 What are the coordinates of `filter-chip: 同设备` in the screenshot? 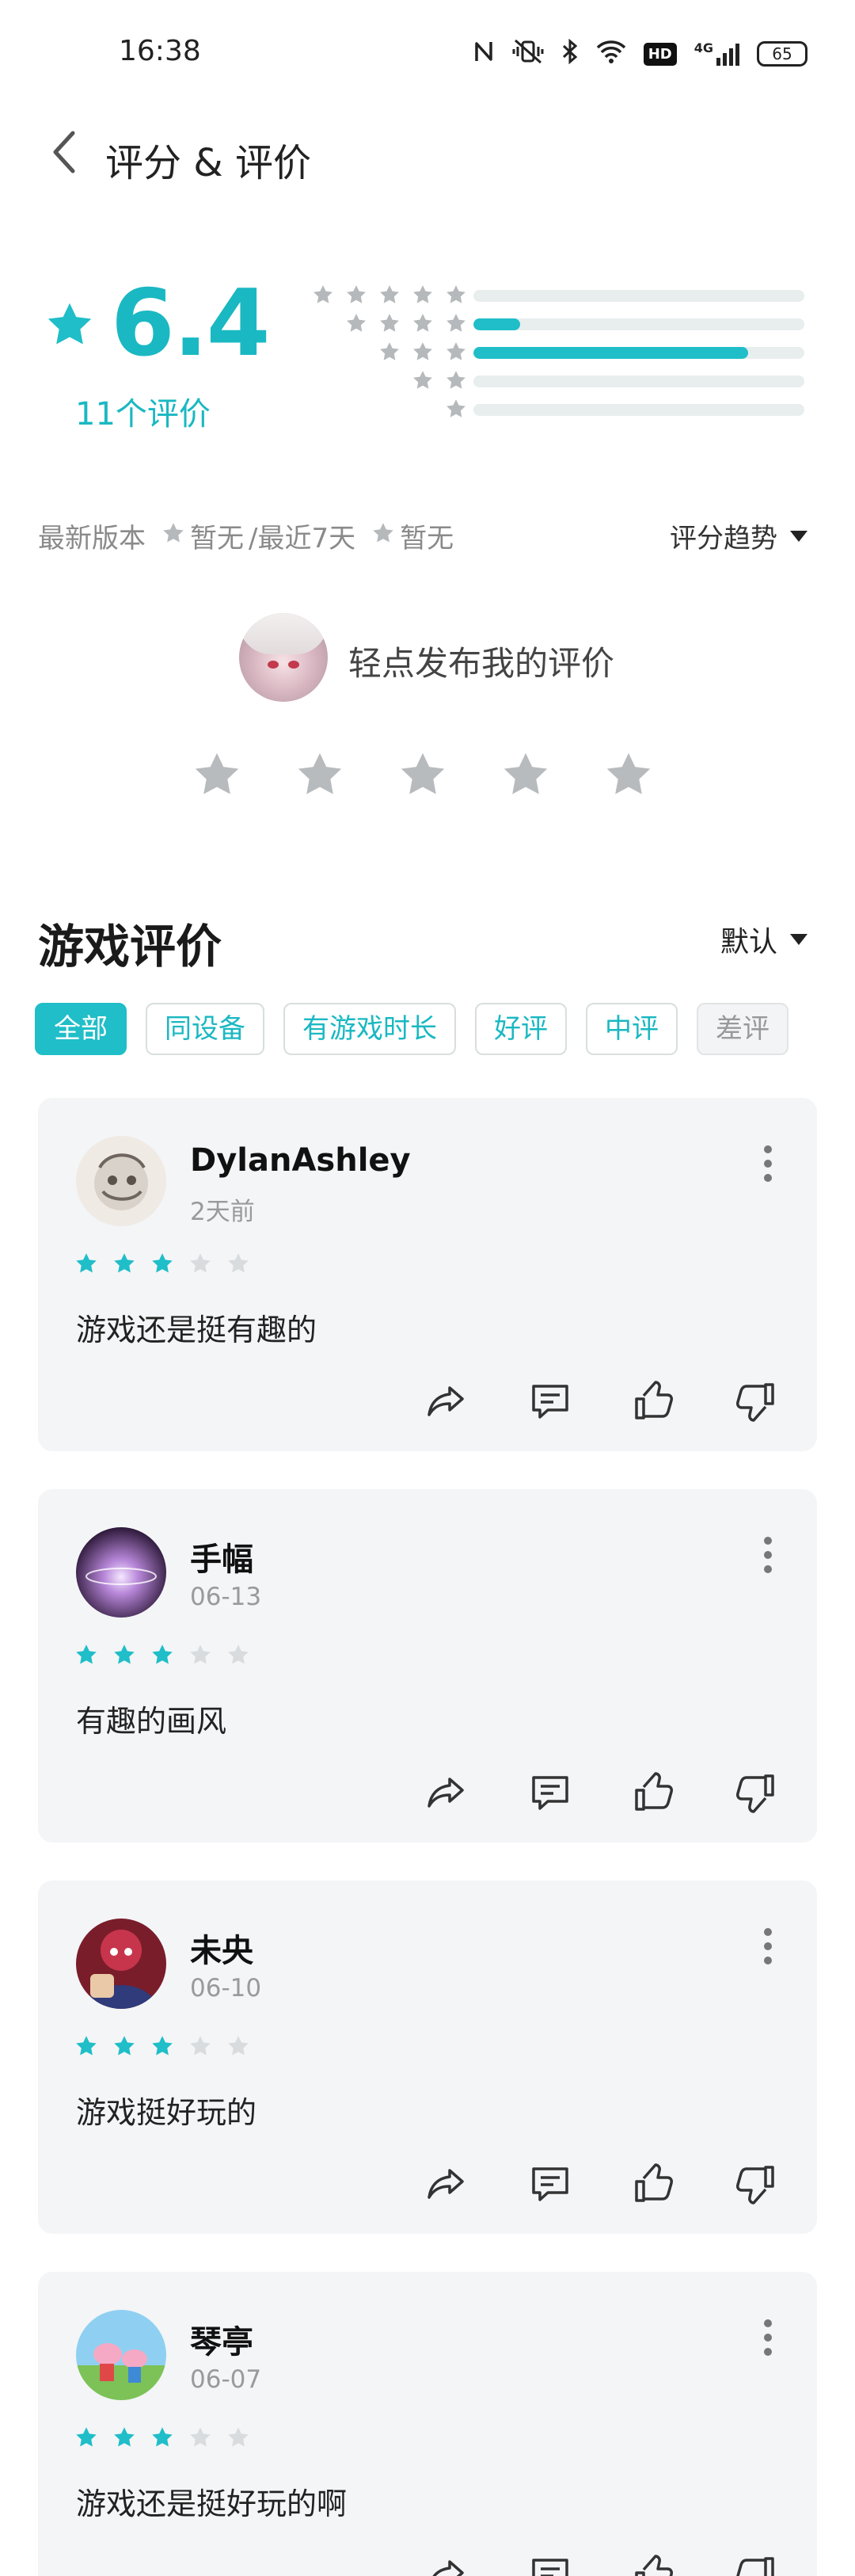 It's located at (205, 1029).